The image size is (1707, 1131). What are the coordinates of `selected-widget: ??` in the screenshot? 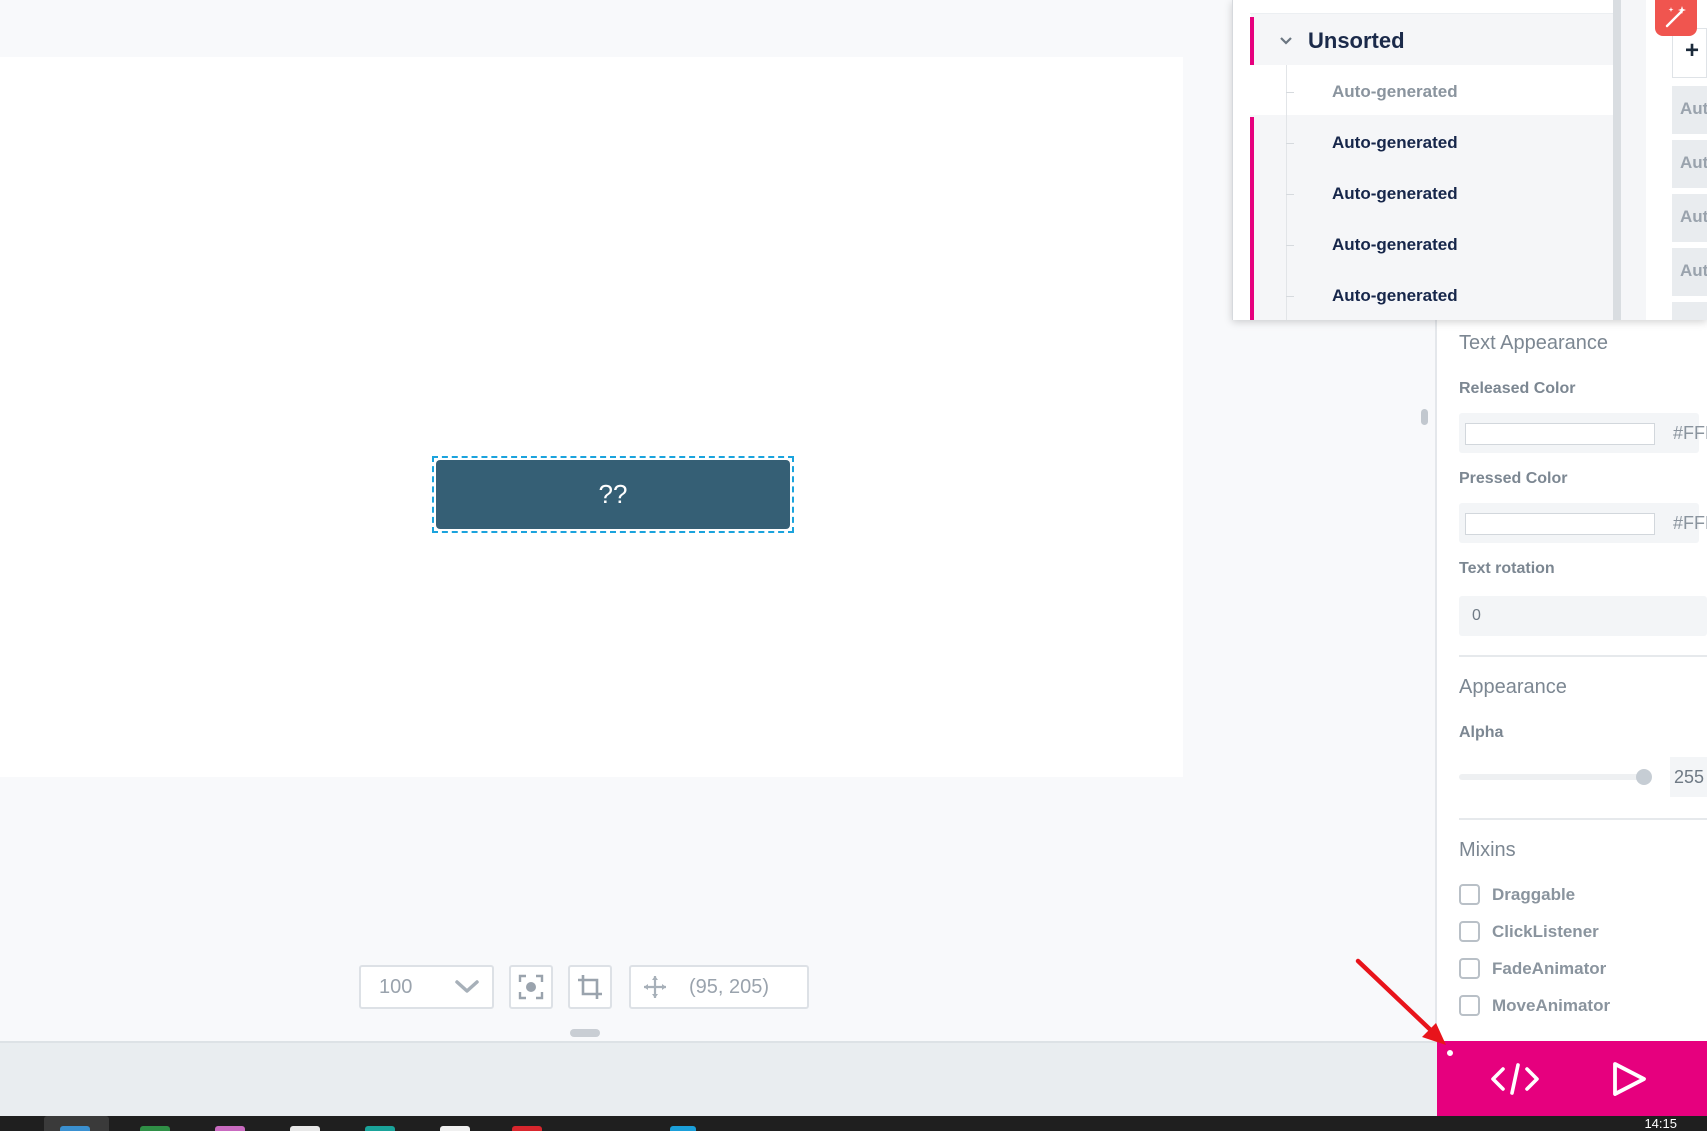 It's located at (613, 494).